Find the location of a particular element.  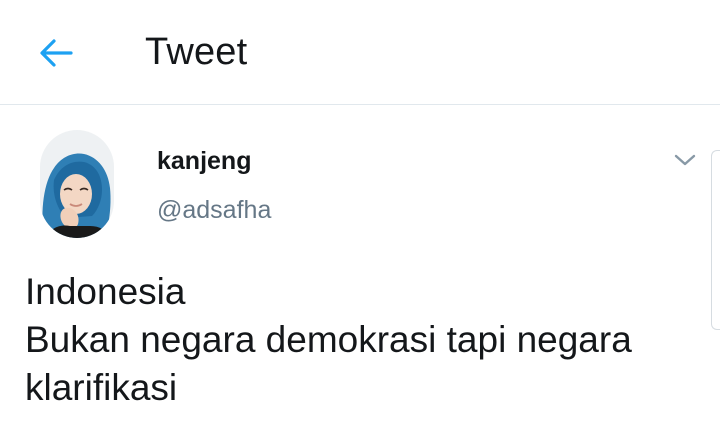

tweet-menu-button is located at coordinates (685, 160).